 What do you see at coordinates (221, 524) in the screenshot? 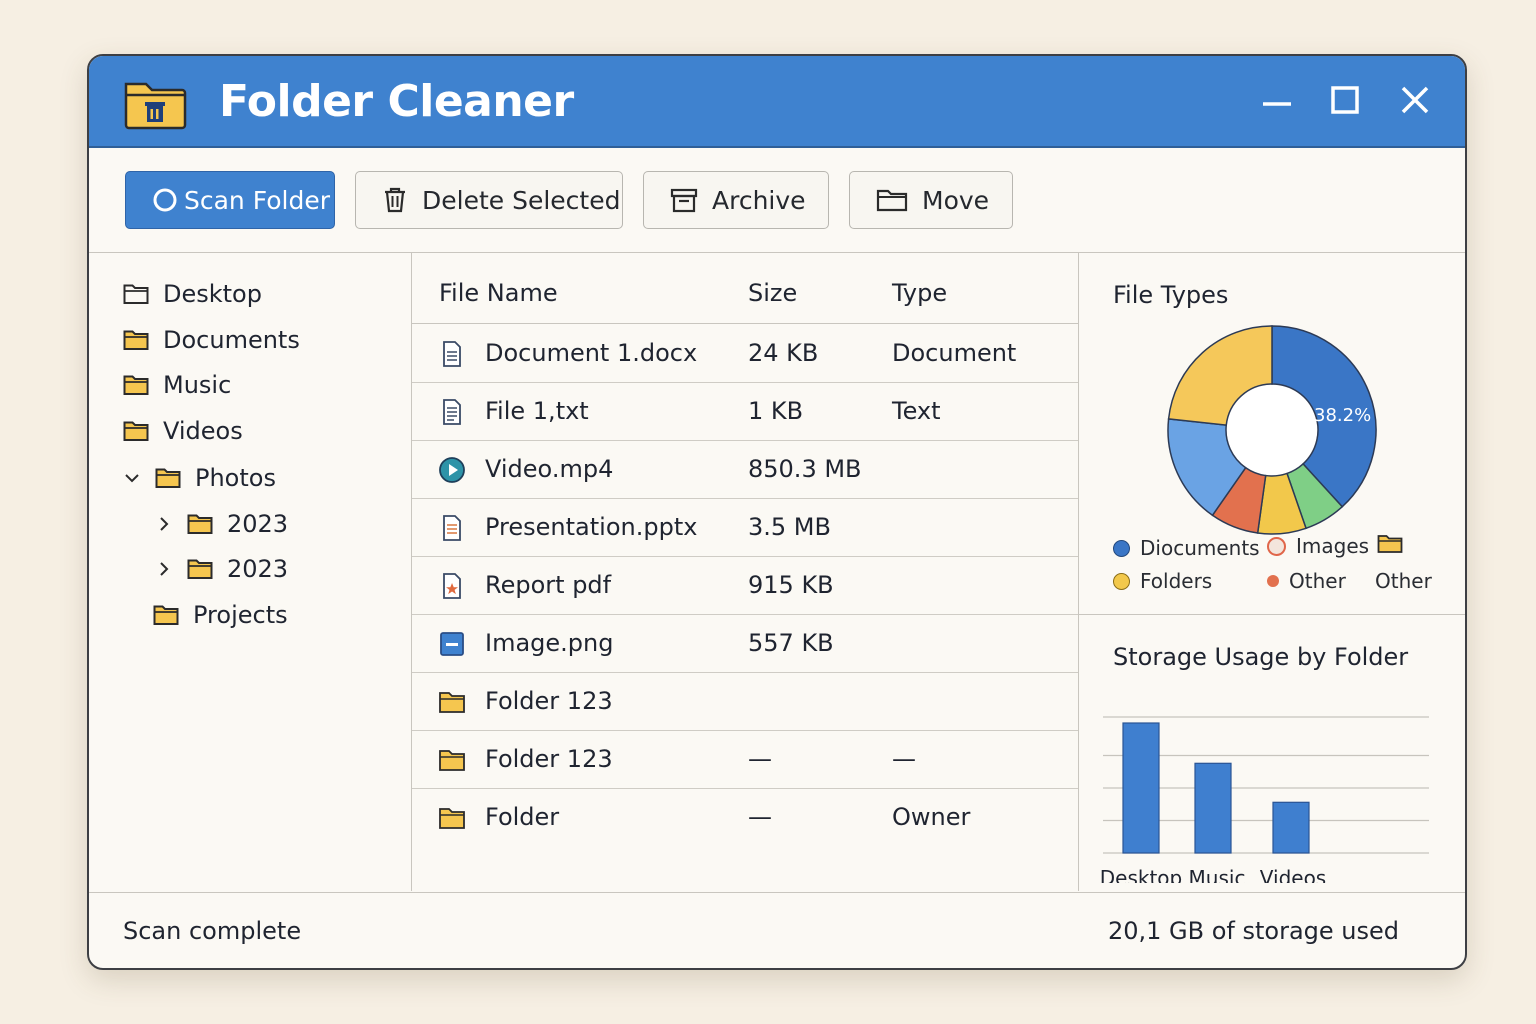
I see `sidebar-item-2023: 2023` at bounding box center [221, 524].